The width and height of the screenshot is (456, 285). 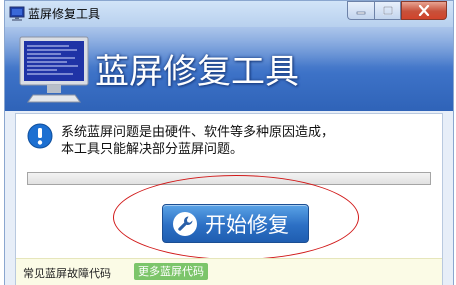 I want to click on window-controls, so click(x=397, y=10).